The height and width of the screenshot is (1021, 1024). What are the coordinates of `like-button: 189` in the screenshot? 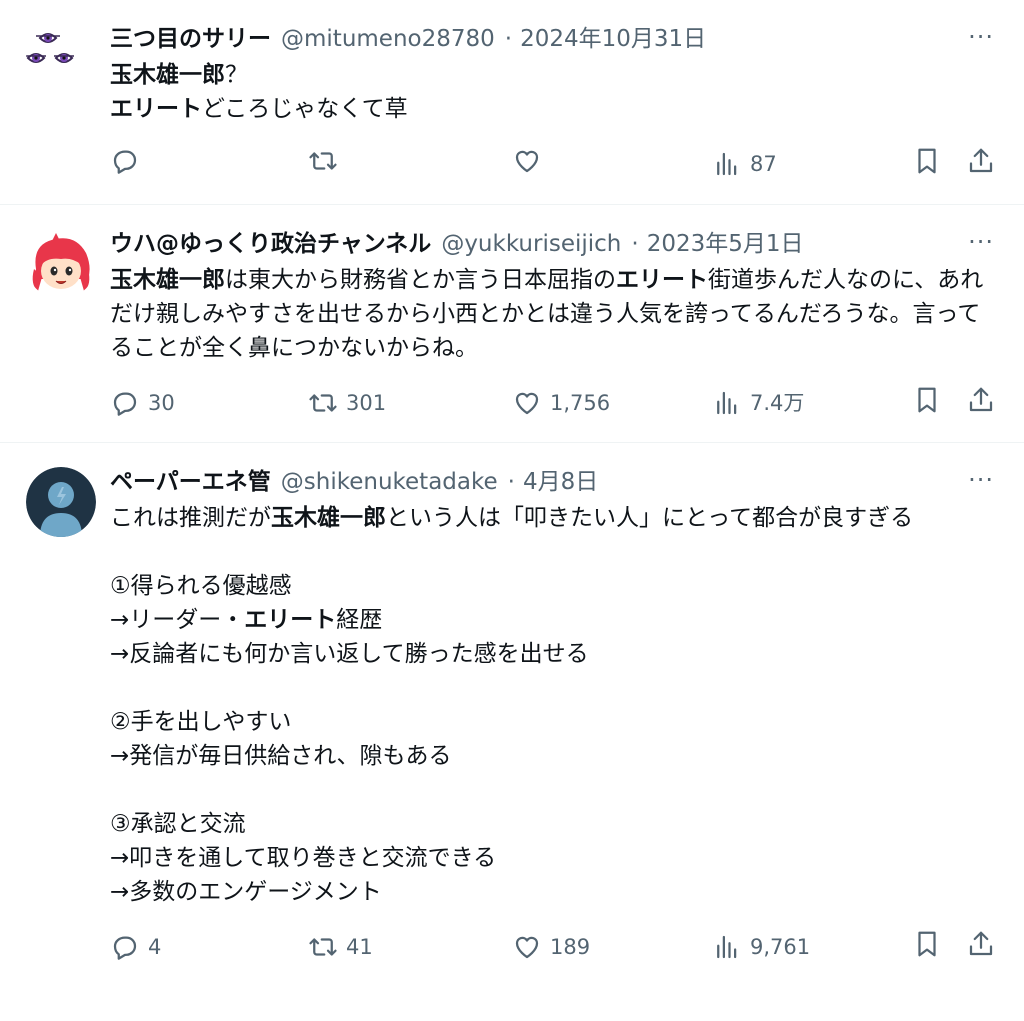 It's located at (551, 947).